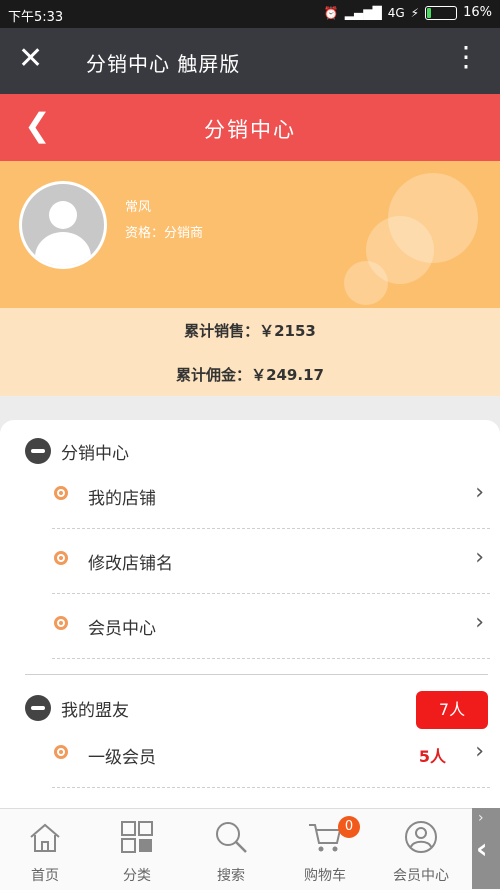 The image size is (500, 890). Describe the element at coordinates (441, 12) in the screenshot. I see `battery-icon` at that location.